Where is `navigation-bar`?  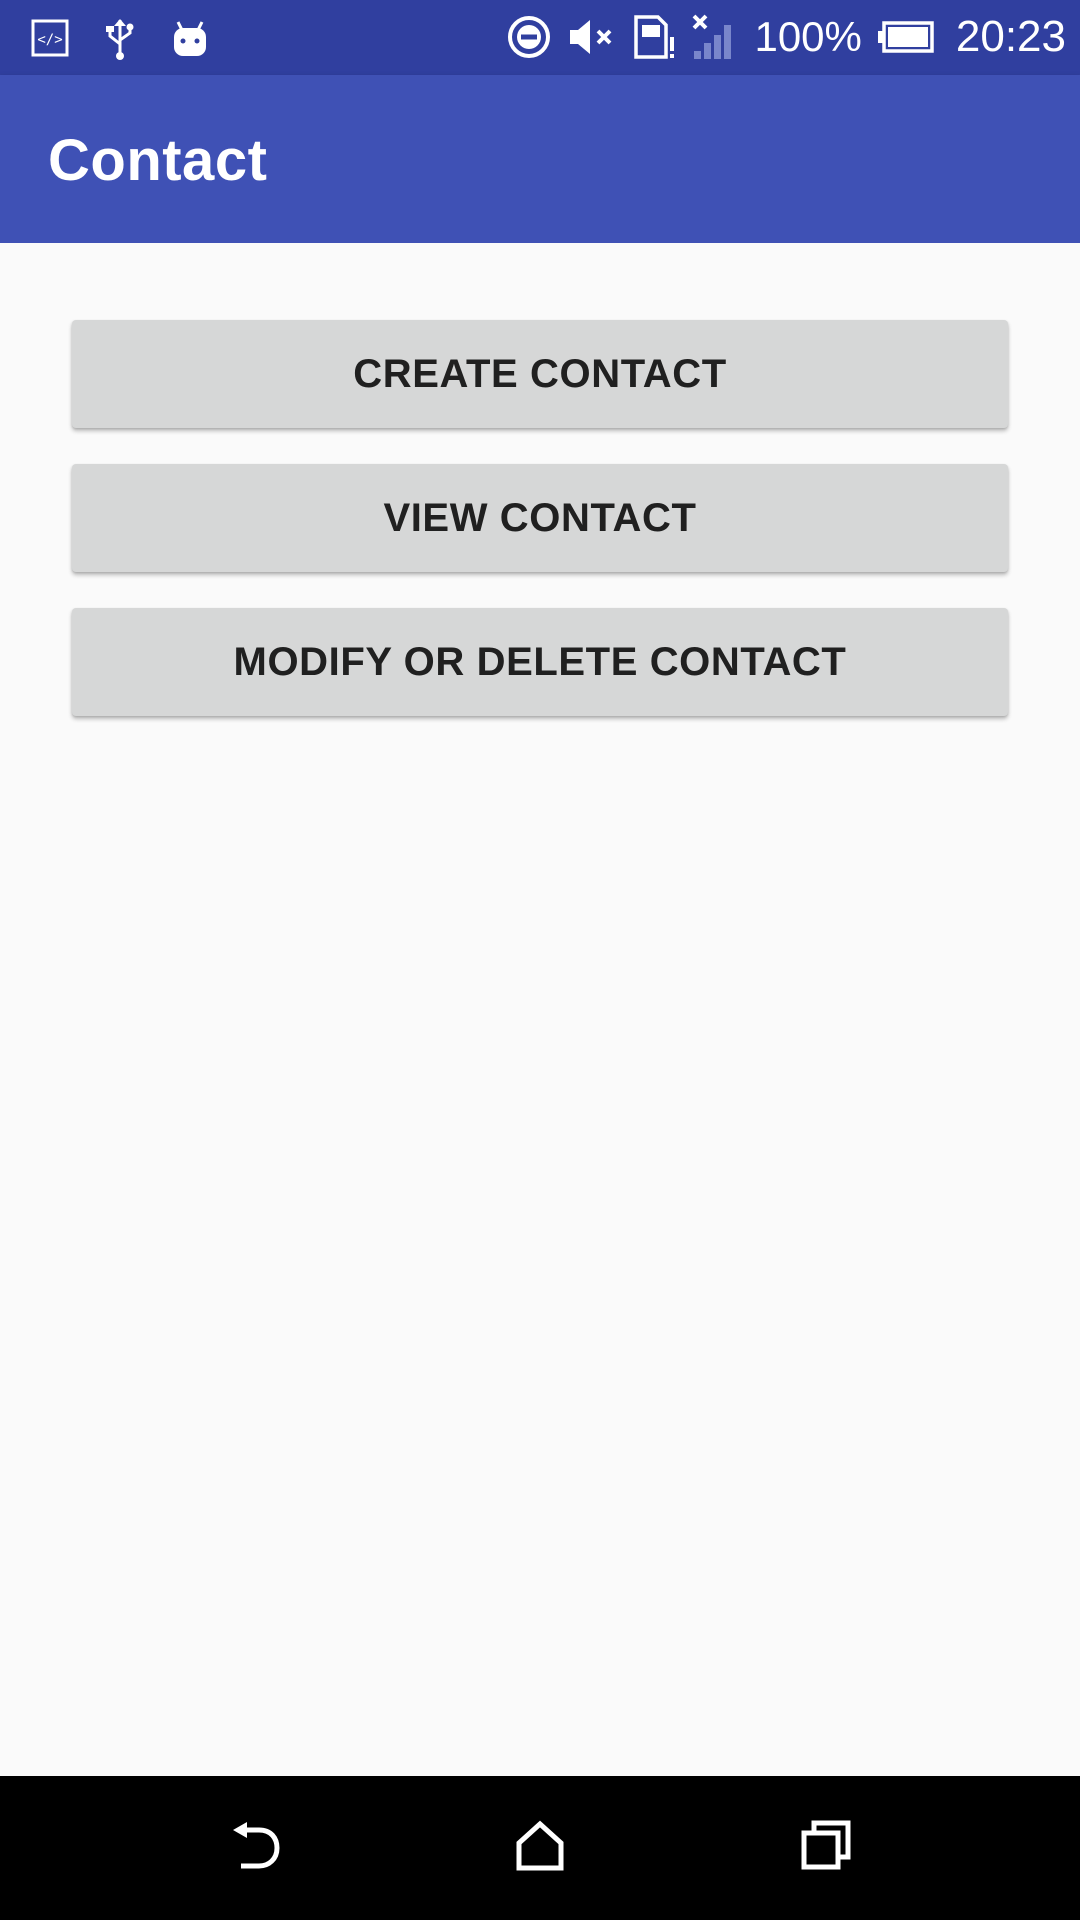 navigation-bar is located at coordinates (540, 1848).